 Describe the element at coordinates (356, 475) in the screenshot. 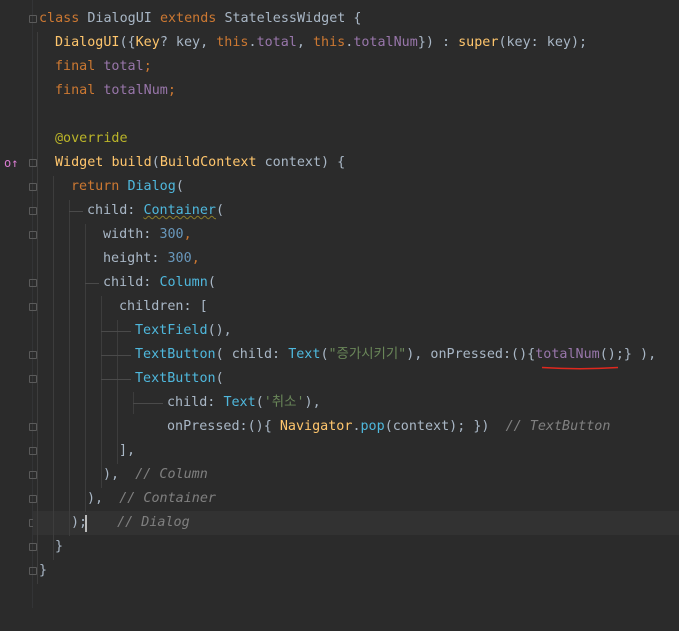

I see `code-line-20: ), // Column` at that location.